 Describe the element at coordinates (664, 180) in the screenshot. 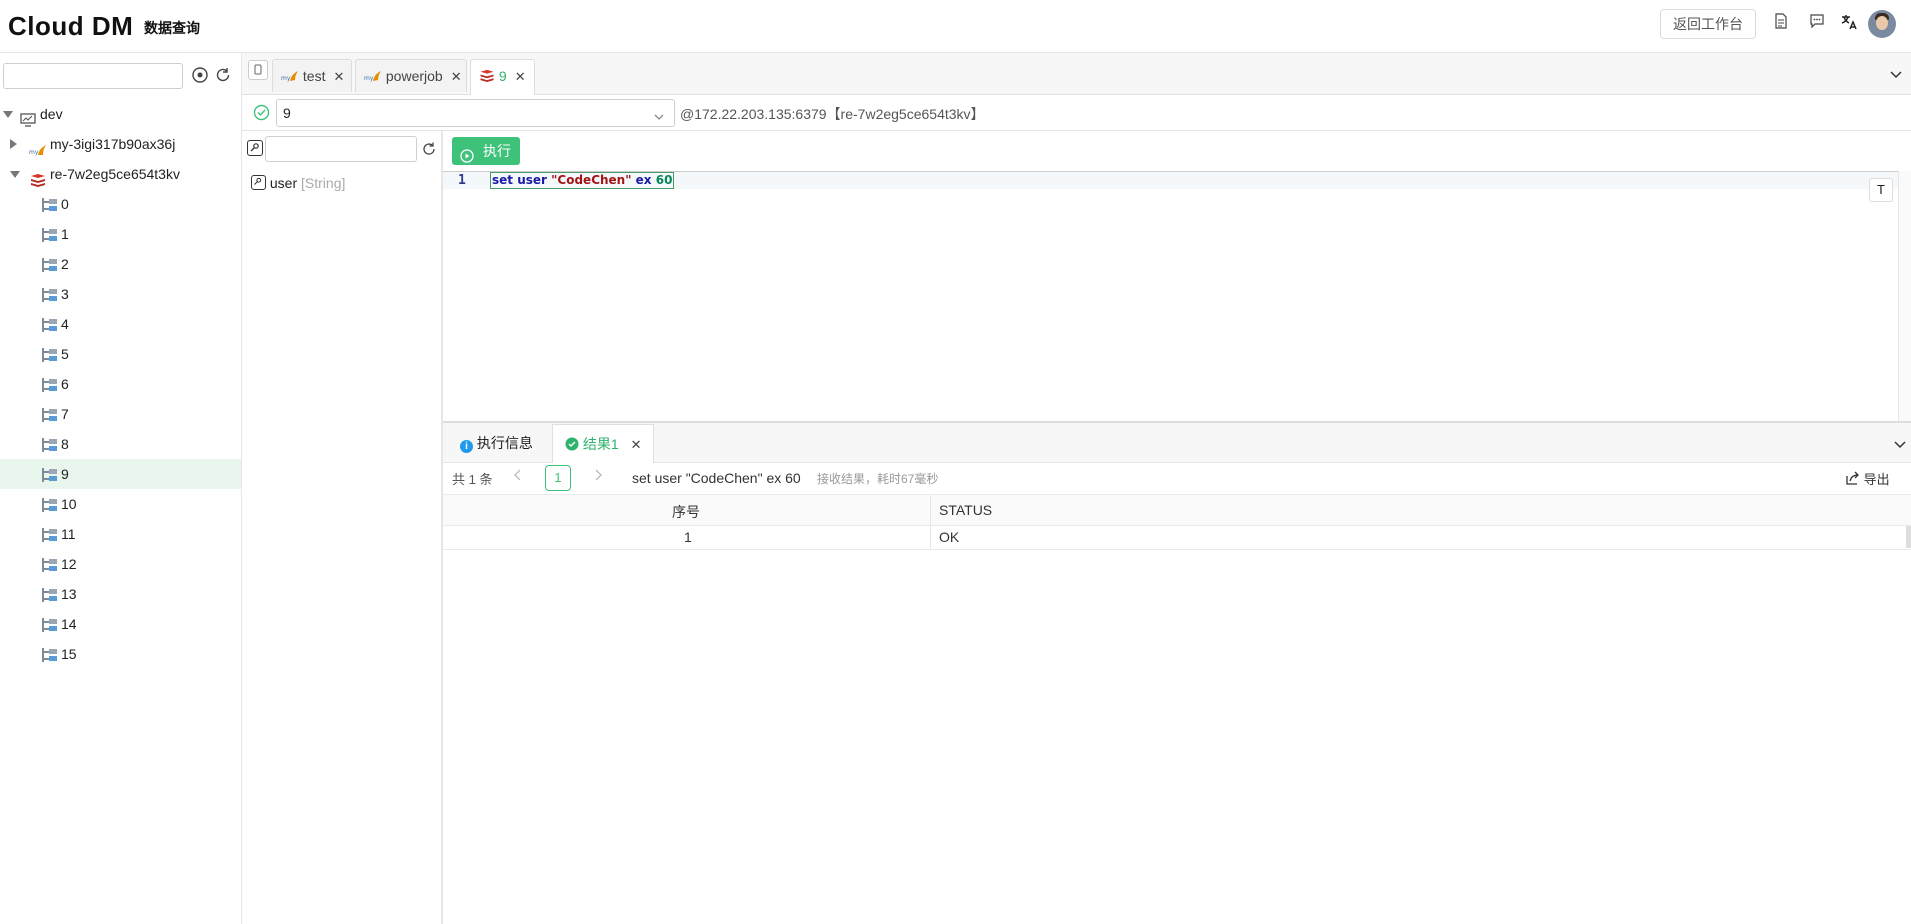

I see `code-number: 60` at that location.